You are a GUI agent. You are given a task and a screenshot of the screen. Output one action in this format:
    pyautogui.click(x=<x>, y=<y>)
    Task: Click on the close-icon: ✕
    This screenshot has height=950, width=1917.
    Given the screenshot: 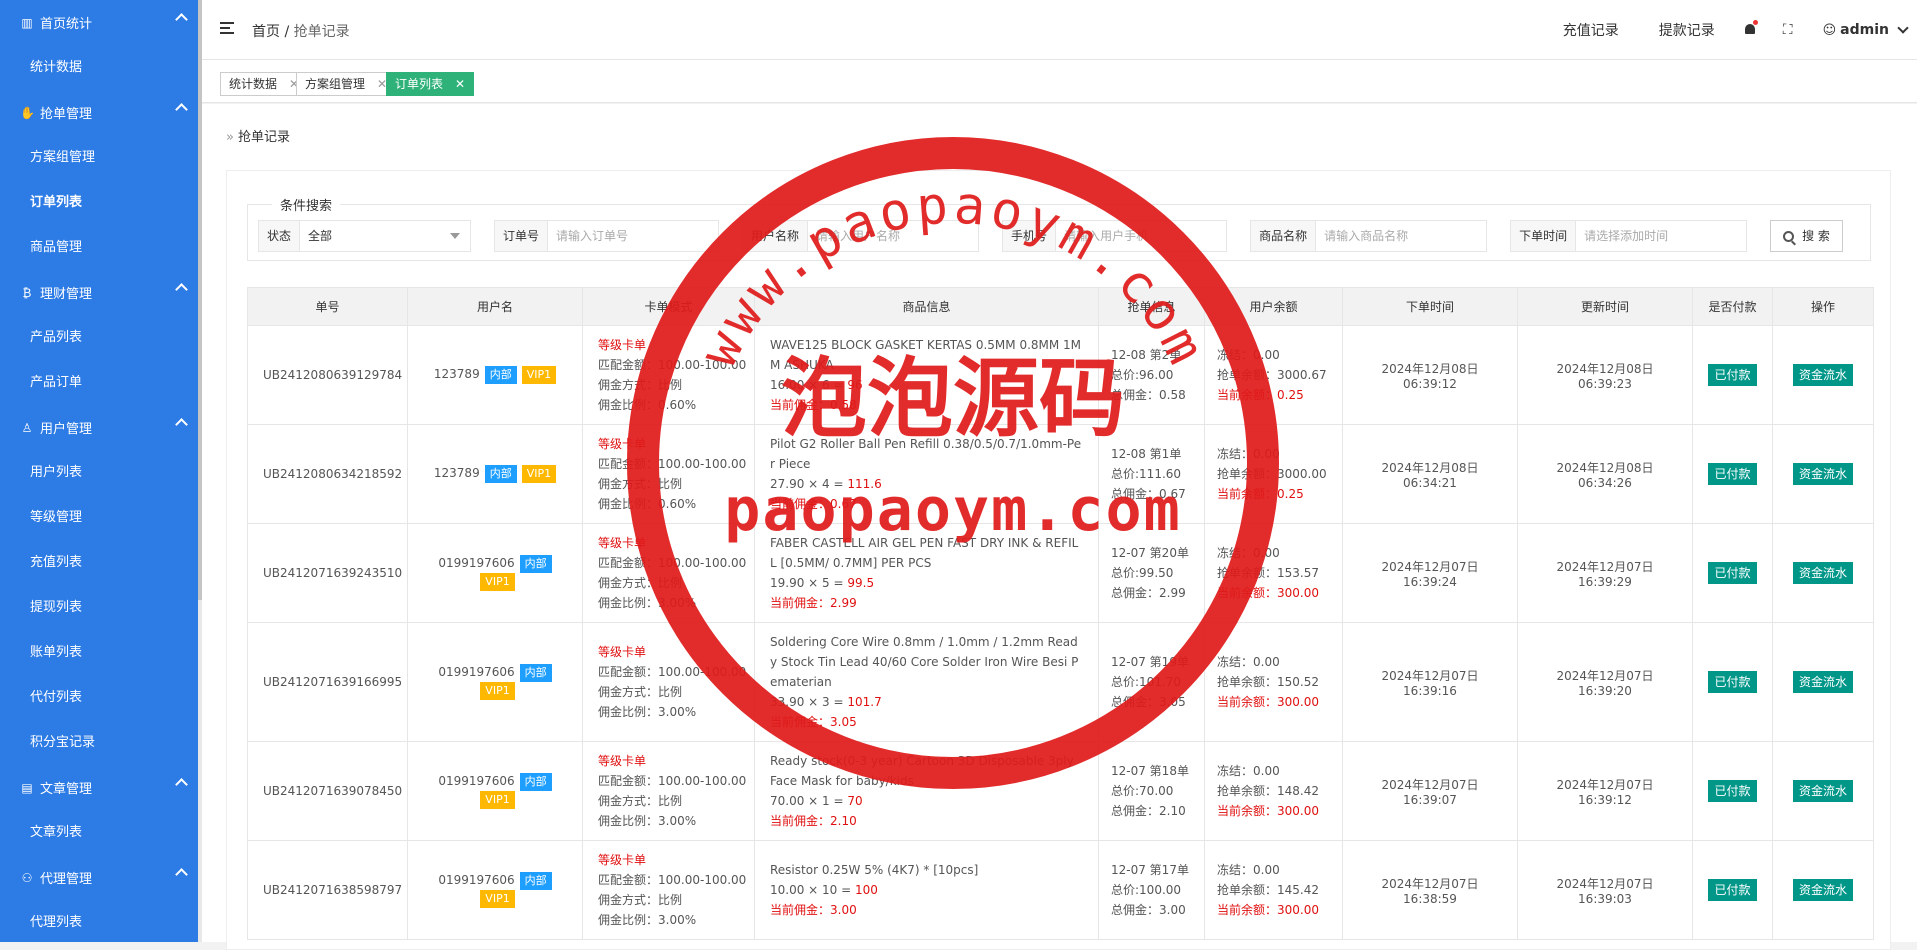 What is the action you would take?
    pyautogui.click(x=460, y=84)
    